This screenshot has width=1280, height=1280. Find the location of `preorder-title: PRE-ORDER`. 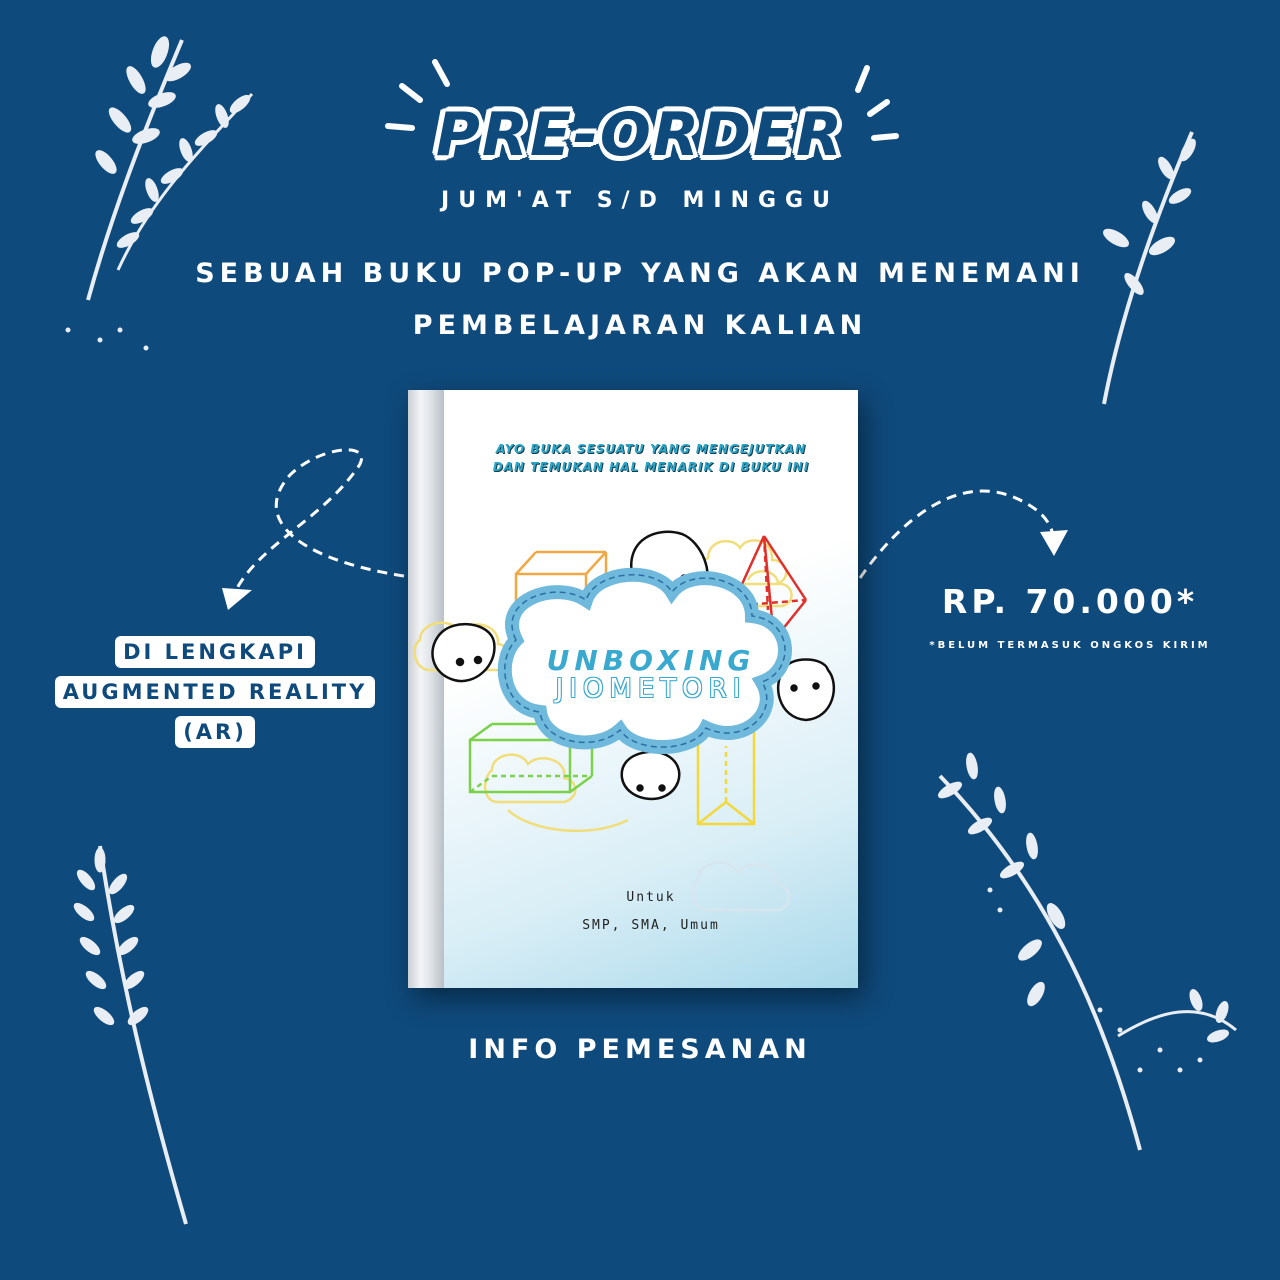

preorder-title: PRE-ORDER is located at coordinates (640, 135).